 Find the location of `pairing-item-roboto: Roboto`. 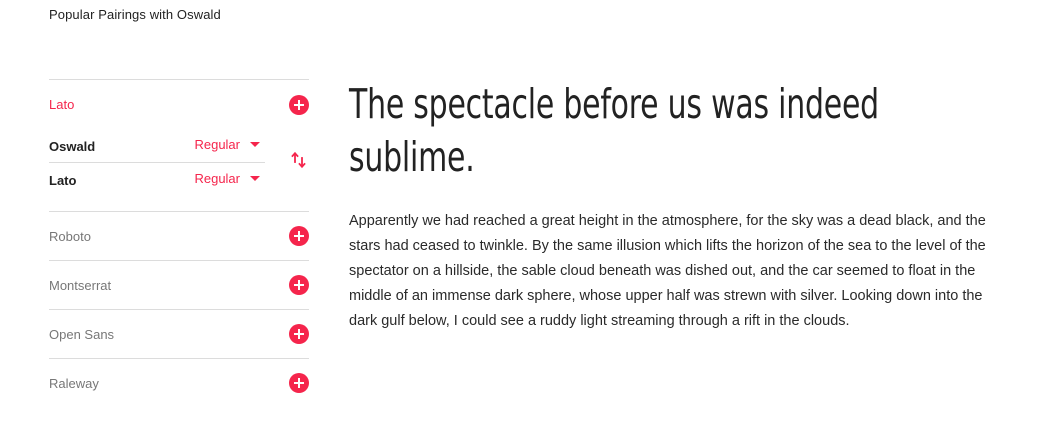

pairing-item-roboto: Roboto is located at coordinates (179, 236).